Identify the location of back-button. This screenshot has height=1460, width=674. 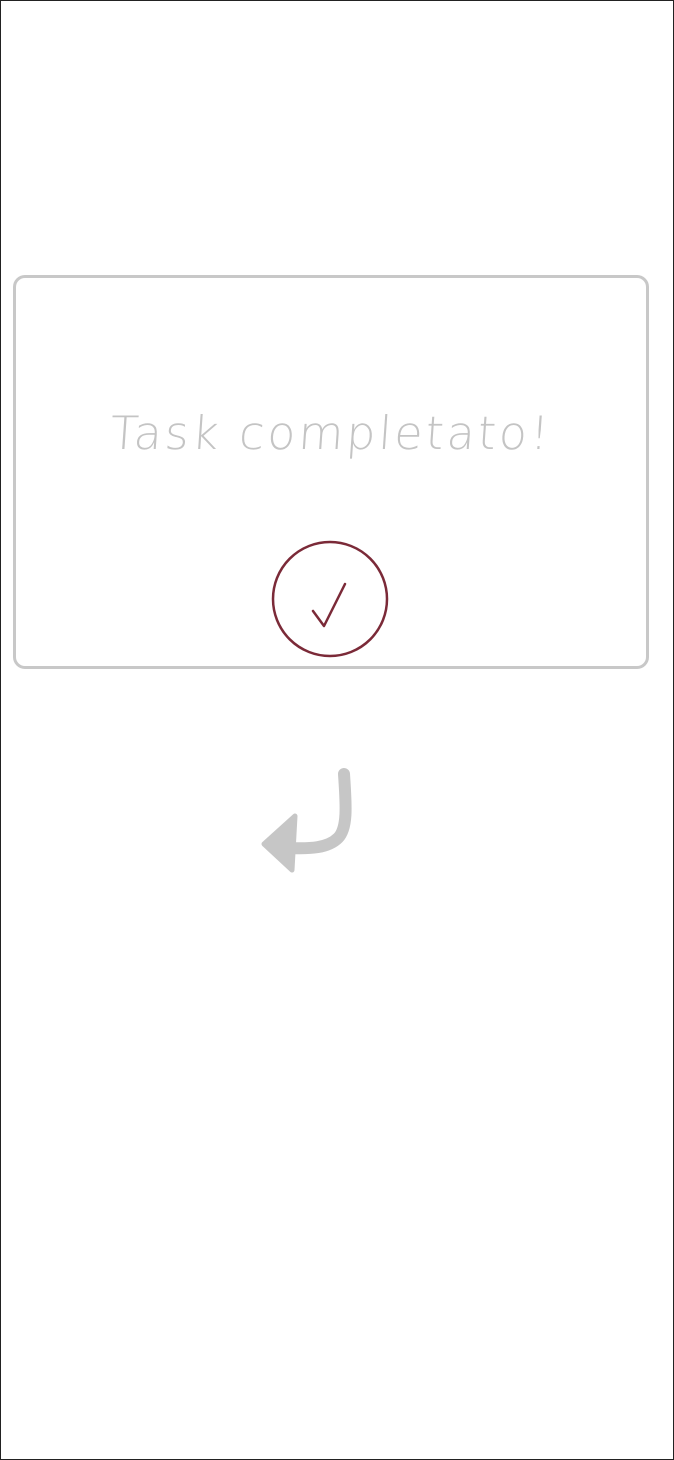
(309, 820).